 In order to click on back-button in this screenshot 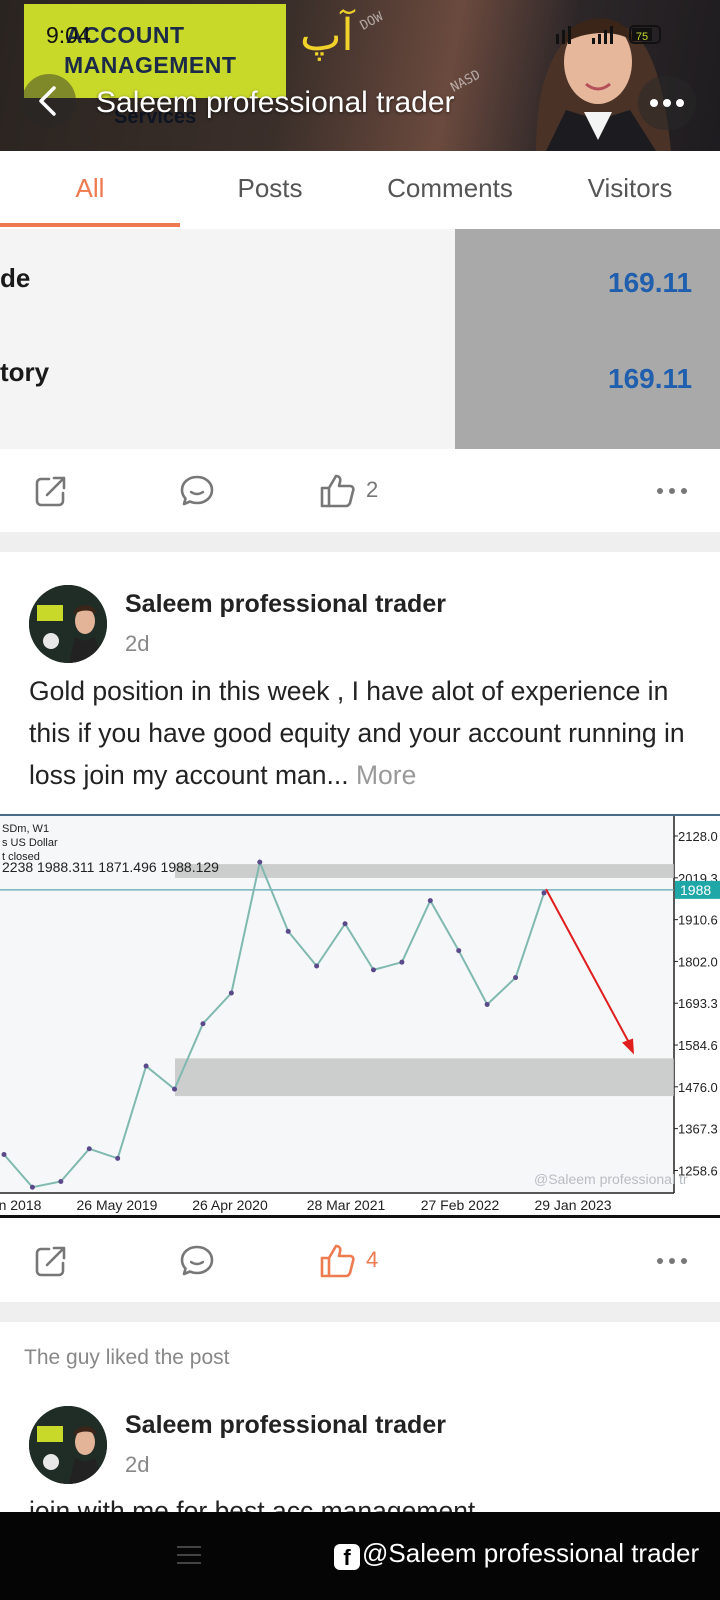, I will do `click(49, 101)`.